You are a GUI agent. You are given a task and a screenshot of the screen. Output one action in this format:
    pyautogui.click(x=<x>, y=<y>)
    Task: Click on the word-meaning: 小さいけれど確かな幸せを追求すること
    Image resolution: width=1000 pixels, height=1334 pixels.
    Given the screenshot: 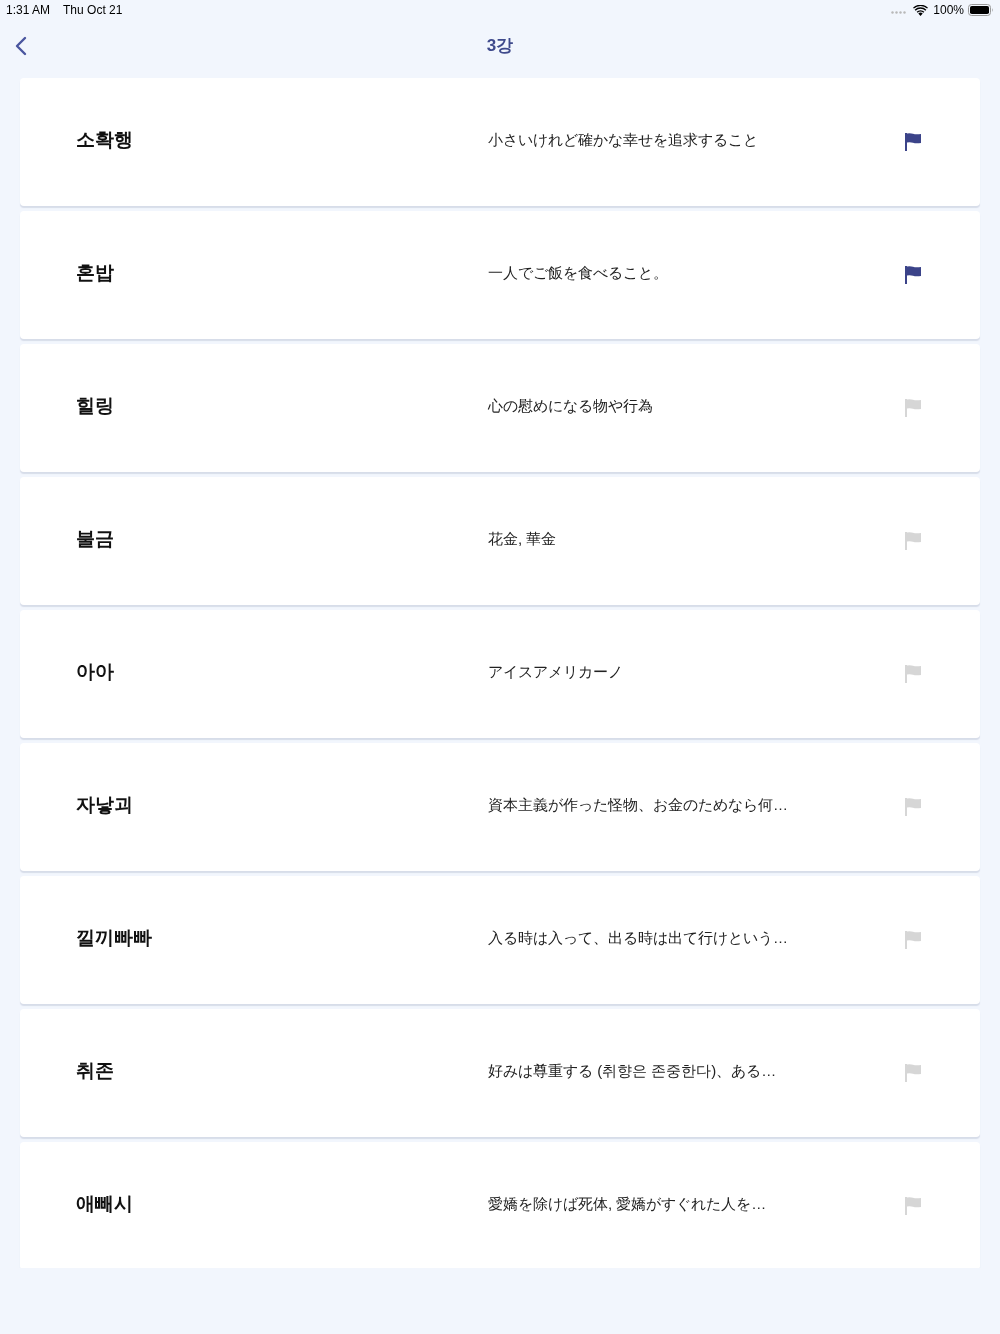 What is the action you would take?
    pyautogui.click(x=623, y=139)
    